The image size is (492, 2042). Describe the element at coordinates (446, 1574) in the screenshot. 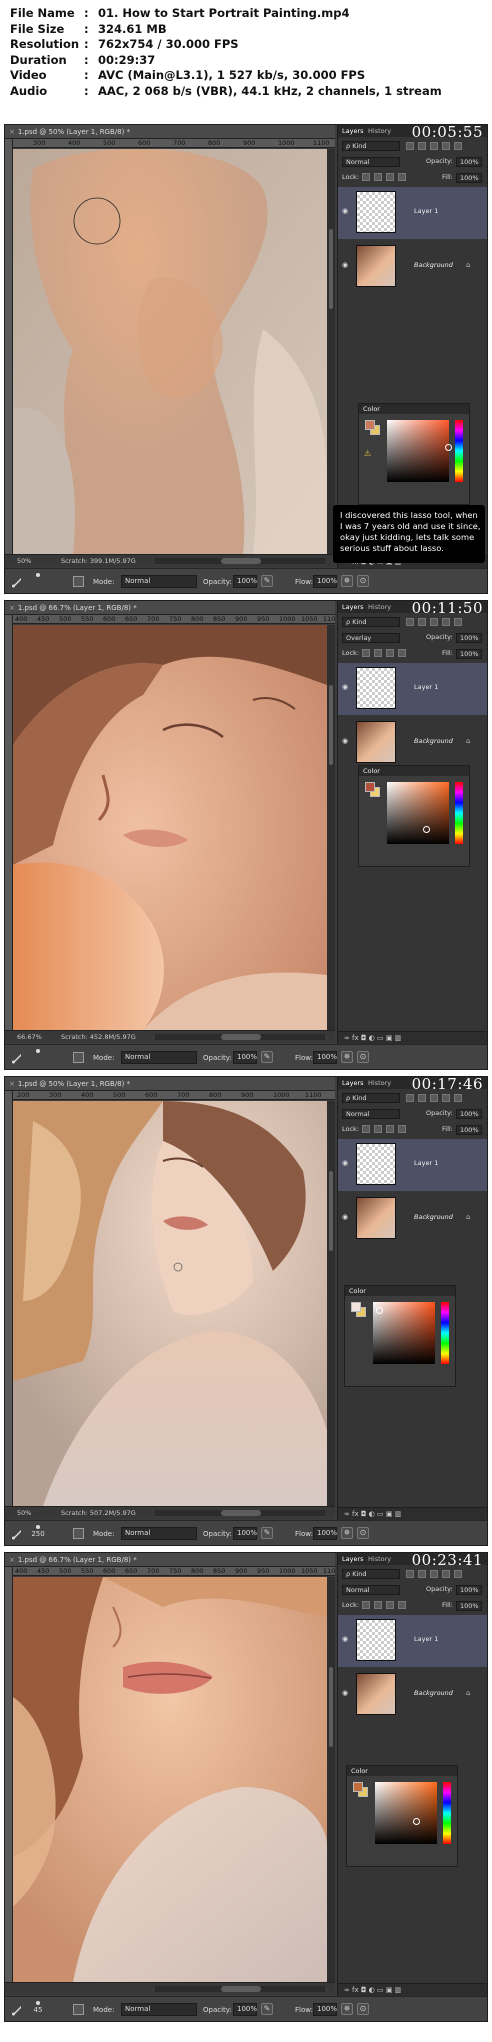

I see `filter-shape-icon` at that location.